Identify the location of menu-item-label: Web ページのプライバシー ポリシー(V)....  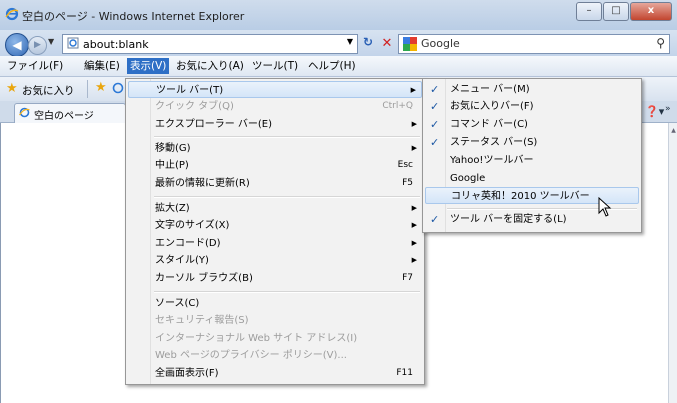
(251, 355).